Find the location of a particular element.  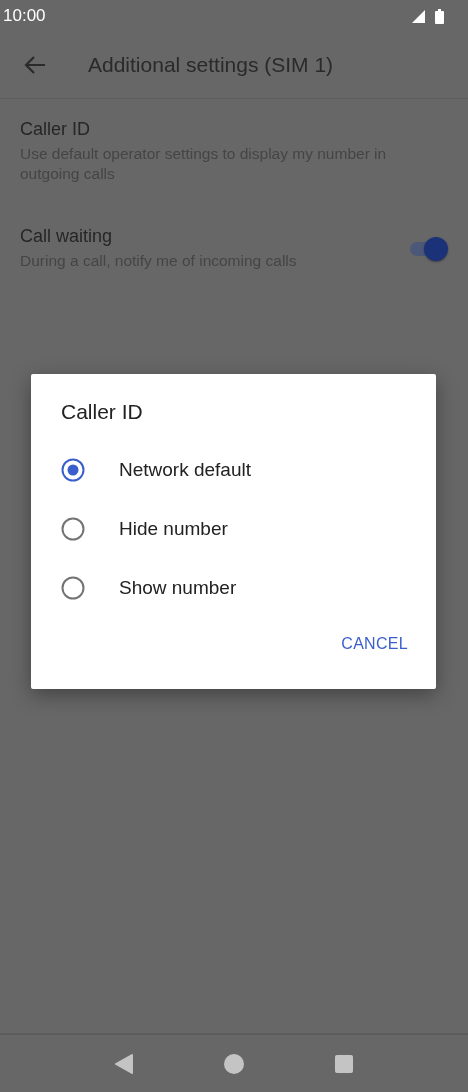

option-label: Hide number is located at coordinates (173, 528).